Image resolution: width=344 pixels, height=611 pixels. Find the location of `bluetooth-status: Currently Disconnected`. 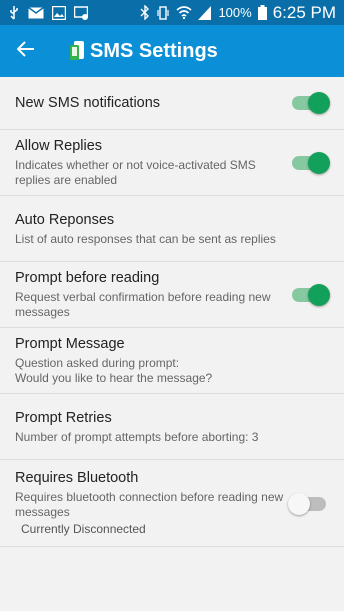

bluetooth-status: Currently Disconnected is located at coordinates (83, 529).